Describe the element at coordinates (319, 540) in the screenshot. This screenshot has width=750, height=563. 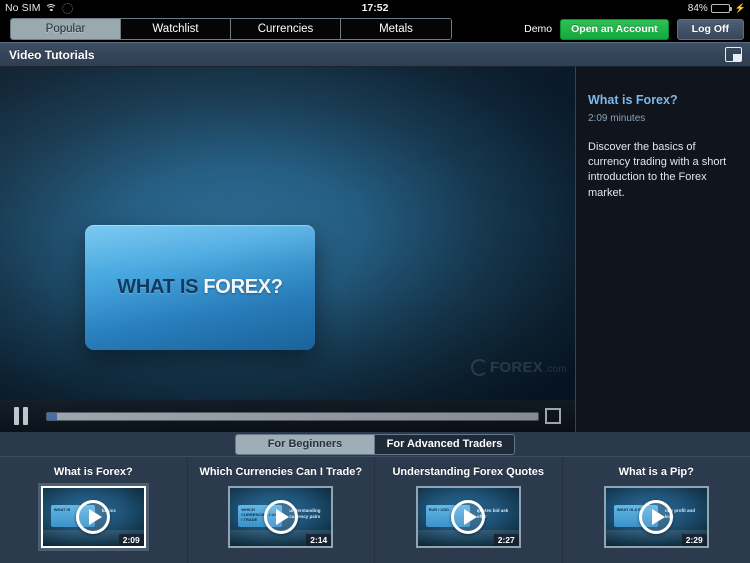
I see `thumbnail-duration: 2:14` at that location.